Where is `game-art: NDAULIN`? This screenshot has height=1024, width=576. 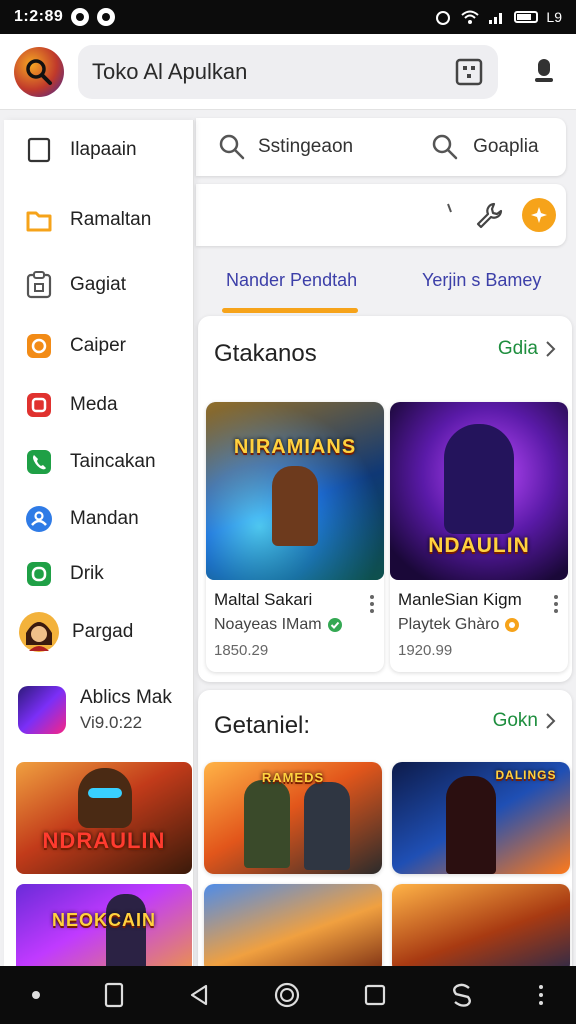
game-art: NDAULIN is located at coordinates (479, 491).